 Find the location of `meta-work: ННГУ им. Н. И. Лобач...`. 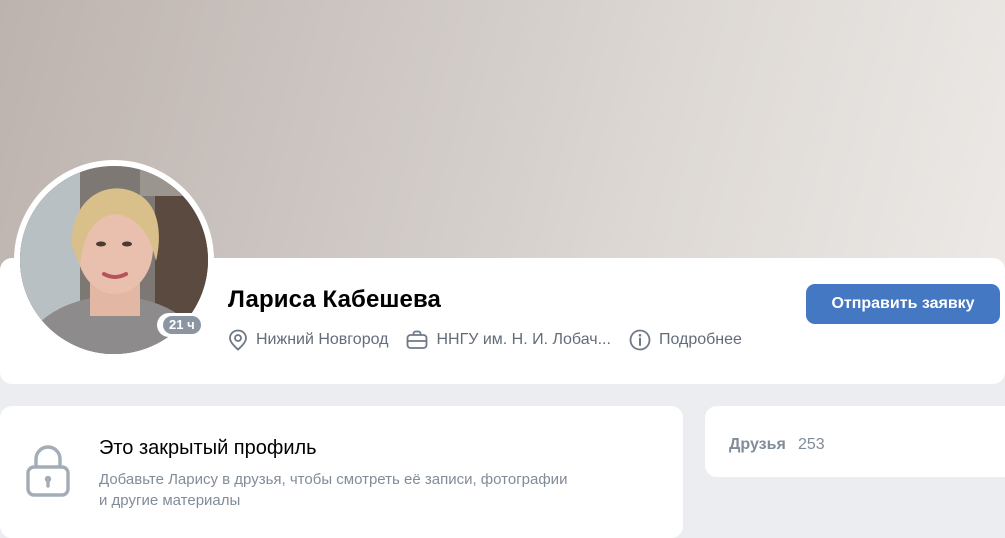

meta-work: ННГУ им. Н. И. Лобач... is located at coordinates (508, 340).